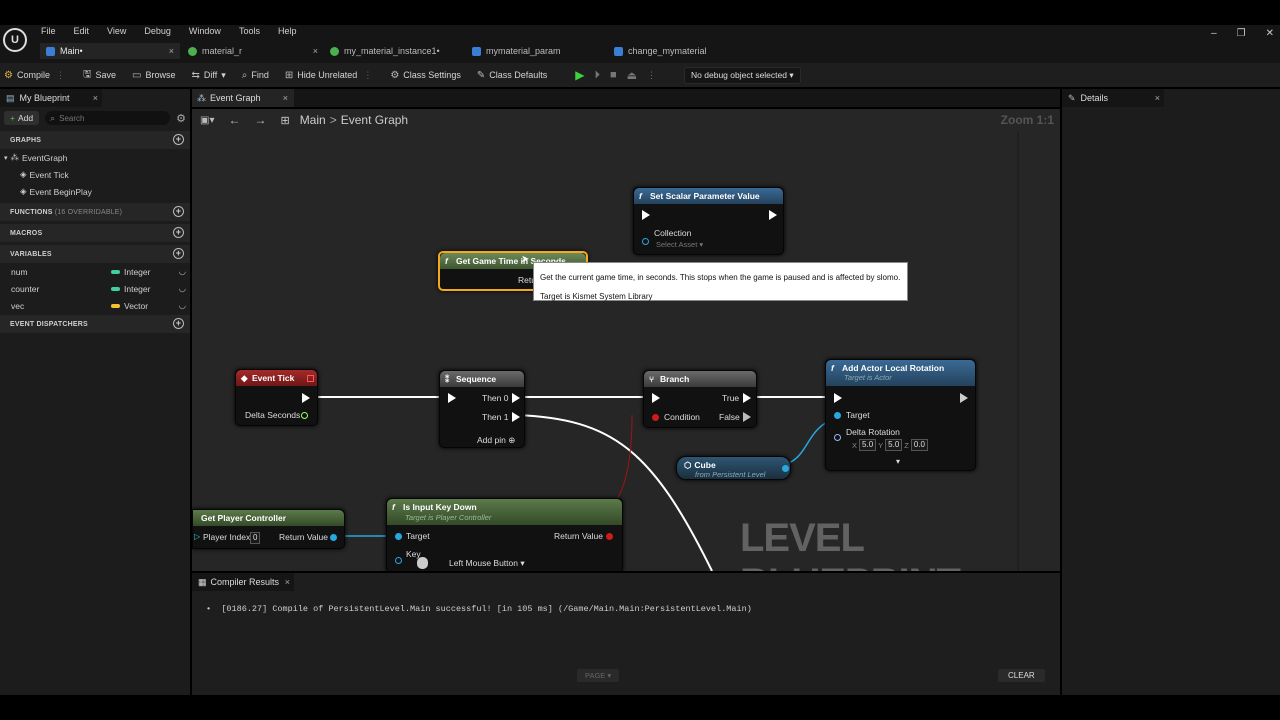  I want to click on player-index-pin: ▷, so click(197, 536).